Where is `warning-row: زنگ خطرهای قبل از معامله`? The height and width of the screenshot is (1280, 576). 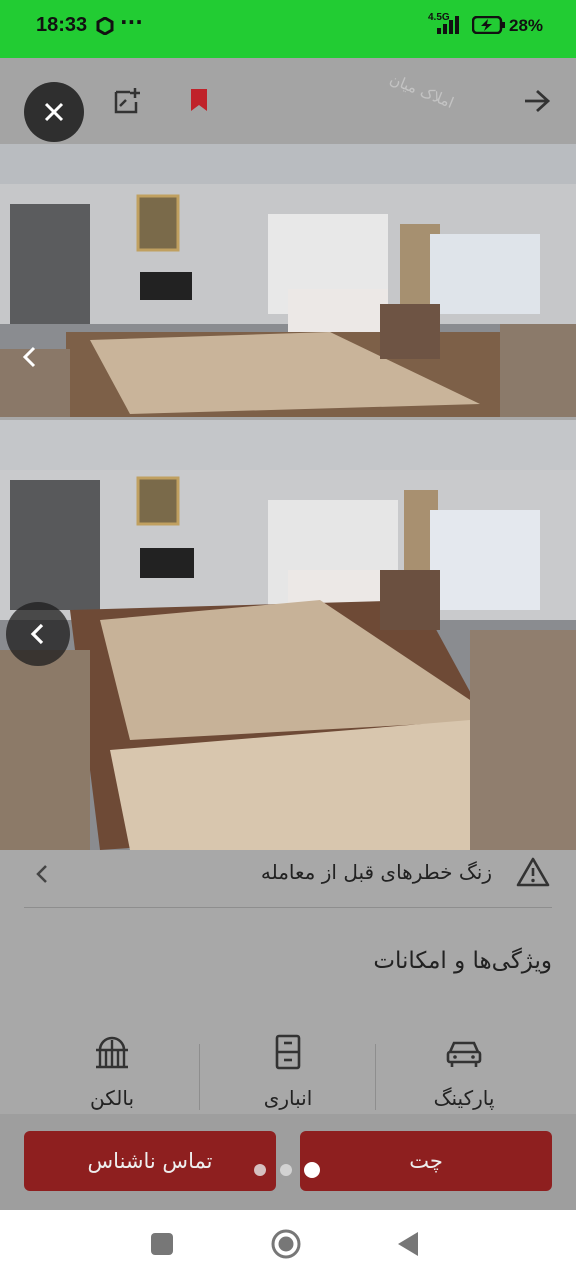
warning-row: زنگ خطرهای قبل از معامله is located at coordinates (288, 879).